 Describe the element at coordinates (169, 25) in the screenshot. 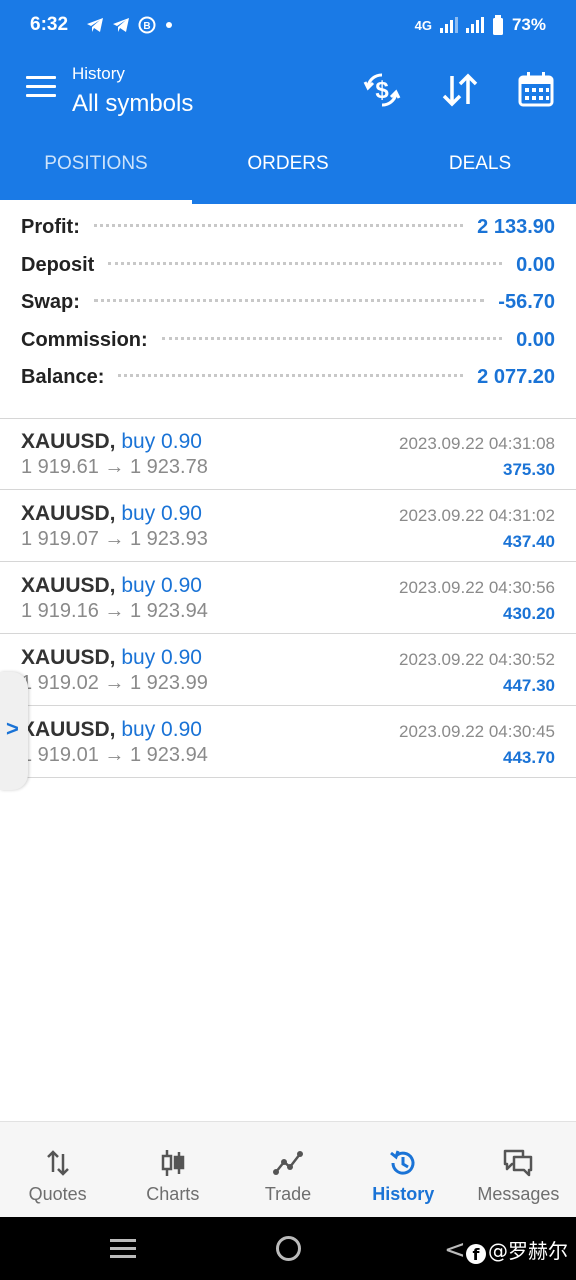

I see `dot-icon` at that location.